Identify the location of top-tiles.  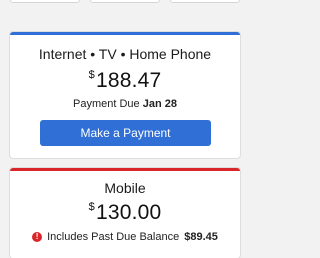
(125, 2).